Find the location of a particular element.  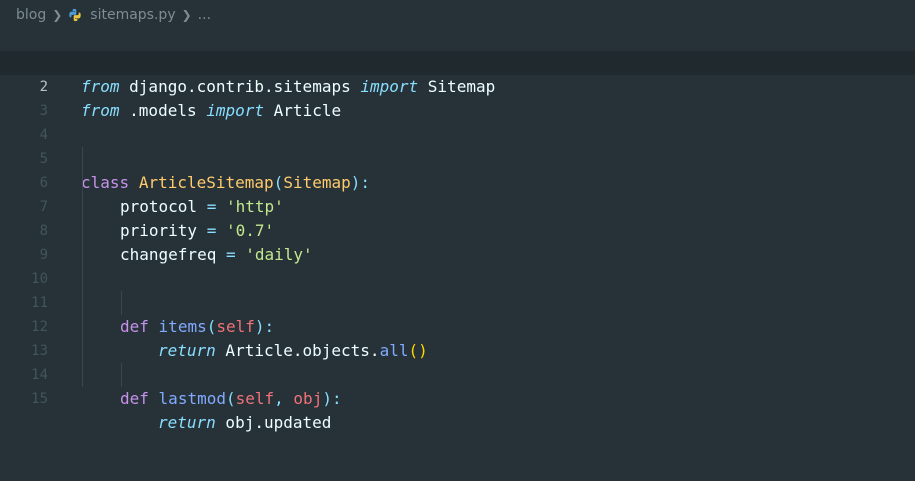

breadcrumb-file: sitemaps.py is located at coordinates (132, 15).